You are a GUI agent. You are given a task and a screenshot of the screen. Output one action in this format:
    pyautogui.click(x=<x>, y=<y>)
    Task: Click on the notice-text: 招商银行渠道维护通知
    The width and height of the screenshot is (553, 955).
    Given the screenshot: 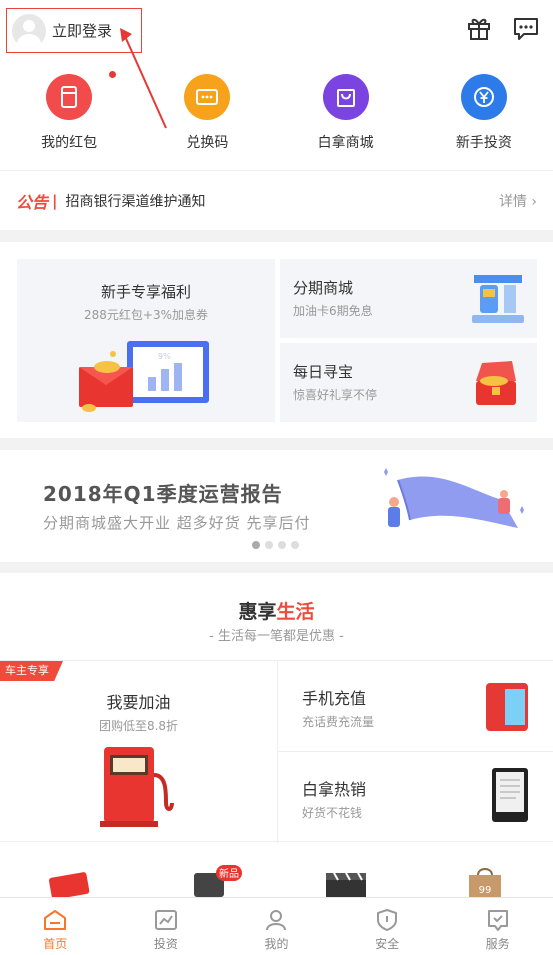 What is the action you would take?
    pyautogui.click(x=135, y=201)
    